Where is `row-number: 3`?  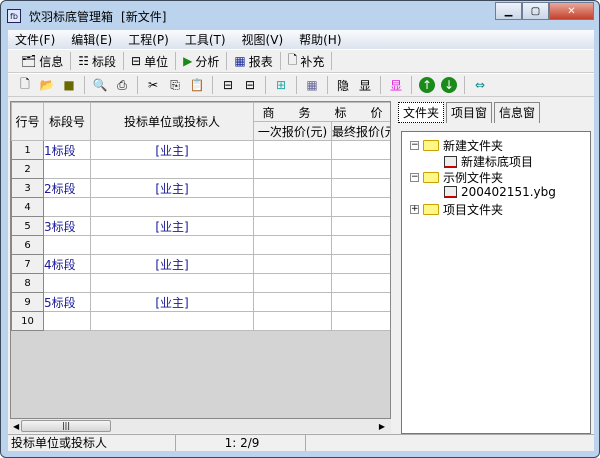
row-number: 3 is located at coordinates (27, 188).